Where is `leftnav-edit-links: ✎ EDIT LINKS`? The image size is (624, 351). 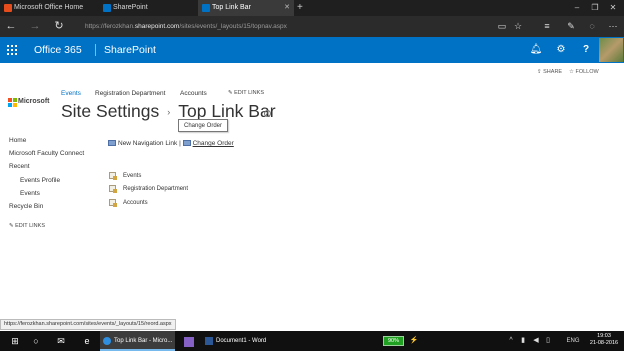 leftnav-edit-links: ✎ EDIT LINKS is located at coordinates (27, 226).